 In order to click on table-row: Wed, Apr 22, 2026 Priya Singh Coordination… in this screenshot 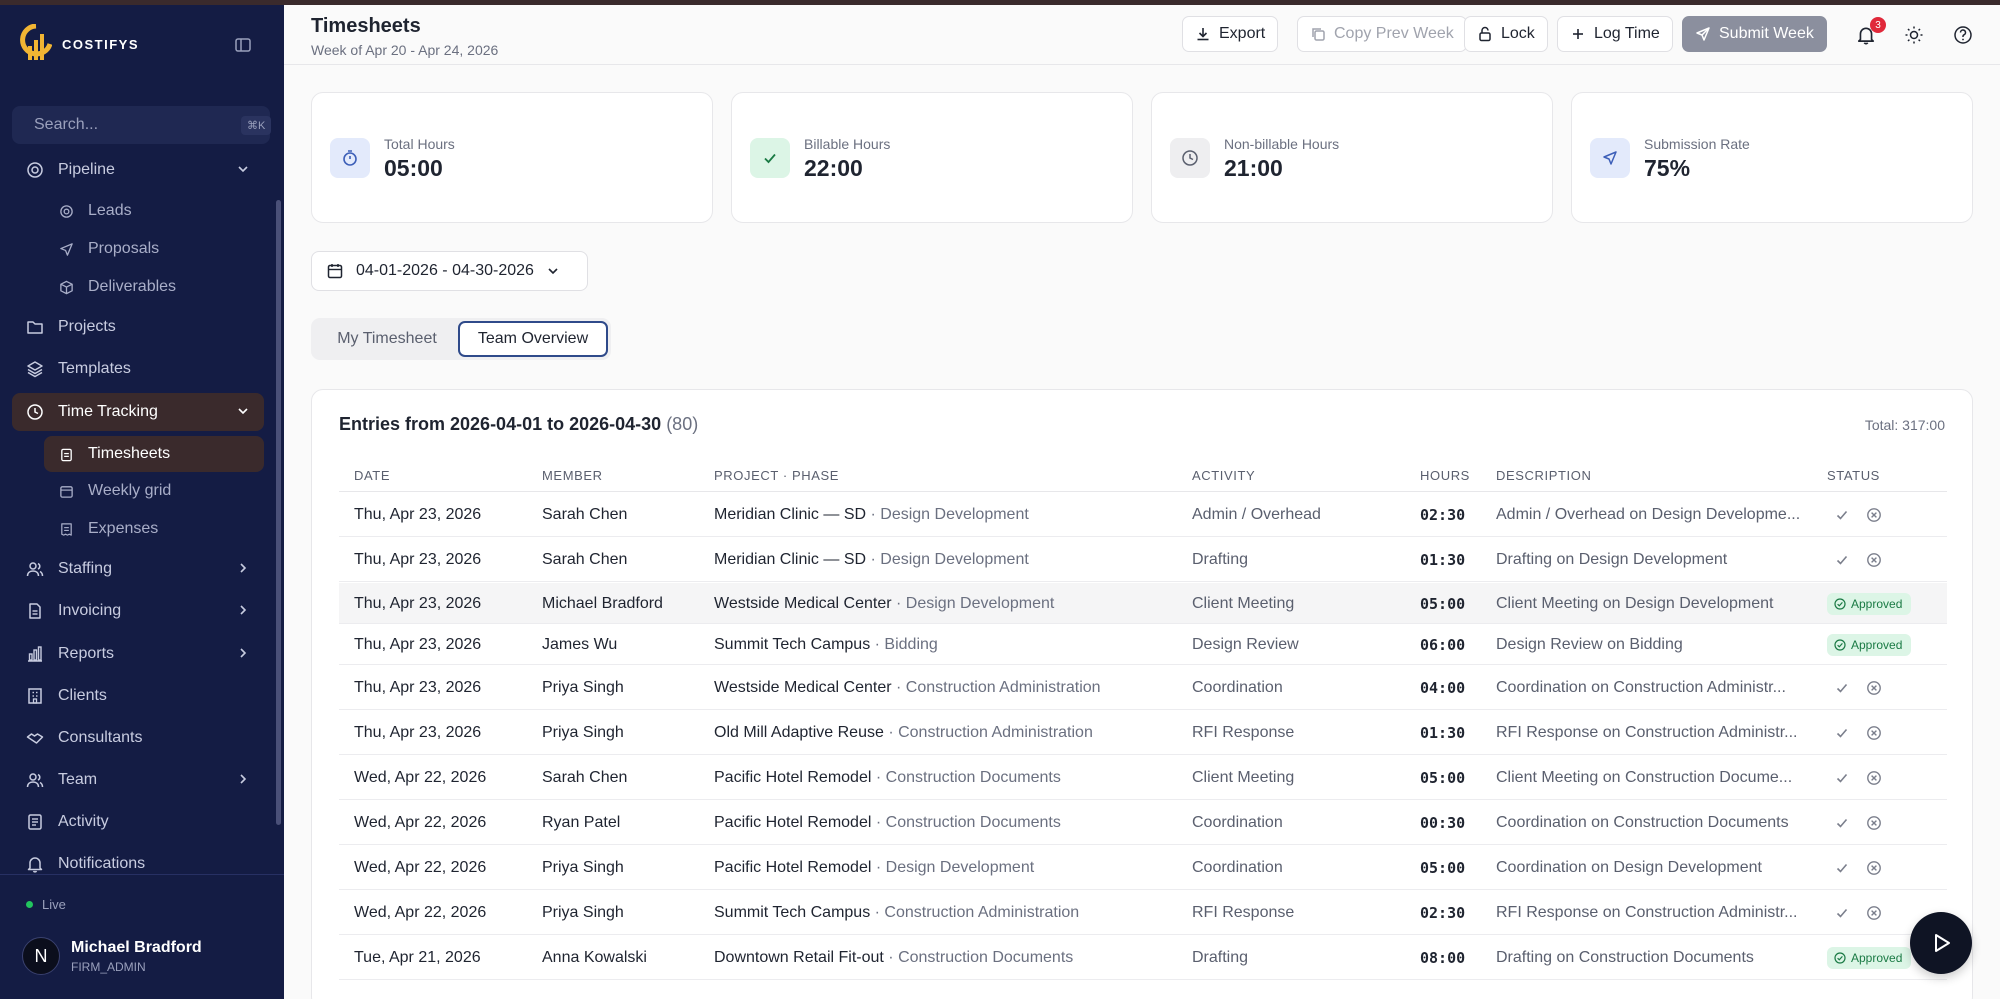, I will do `click(1143, 868)`.